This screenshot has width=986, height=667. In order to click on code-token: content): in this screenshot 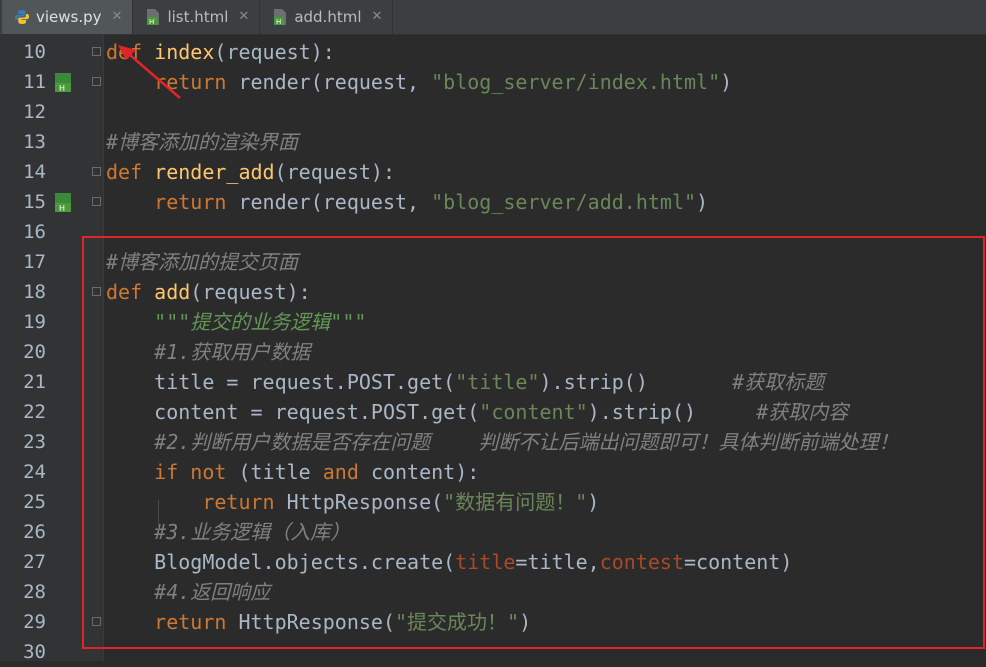, I will do `click(425, 472)`.